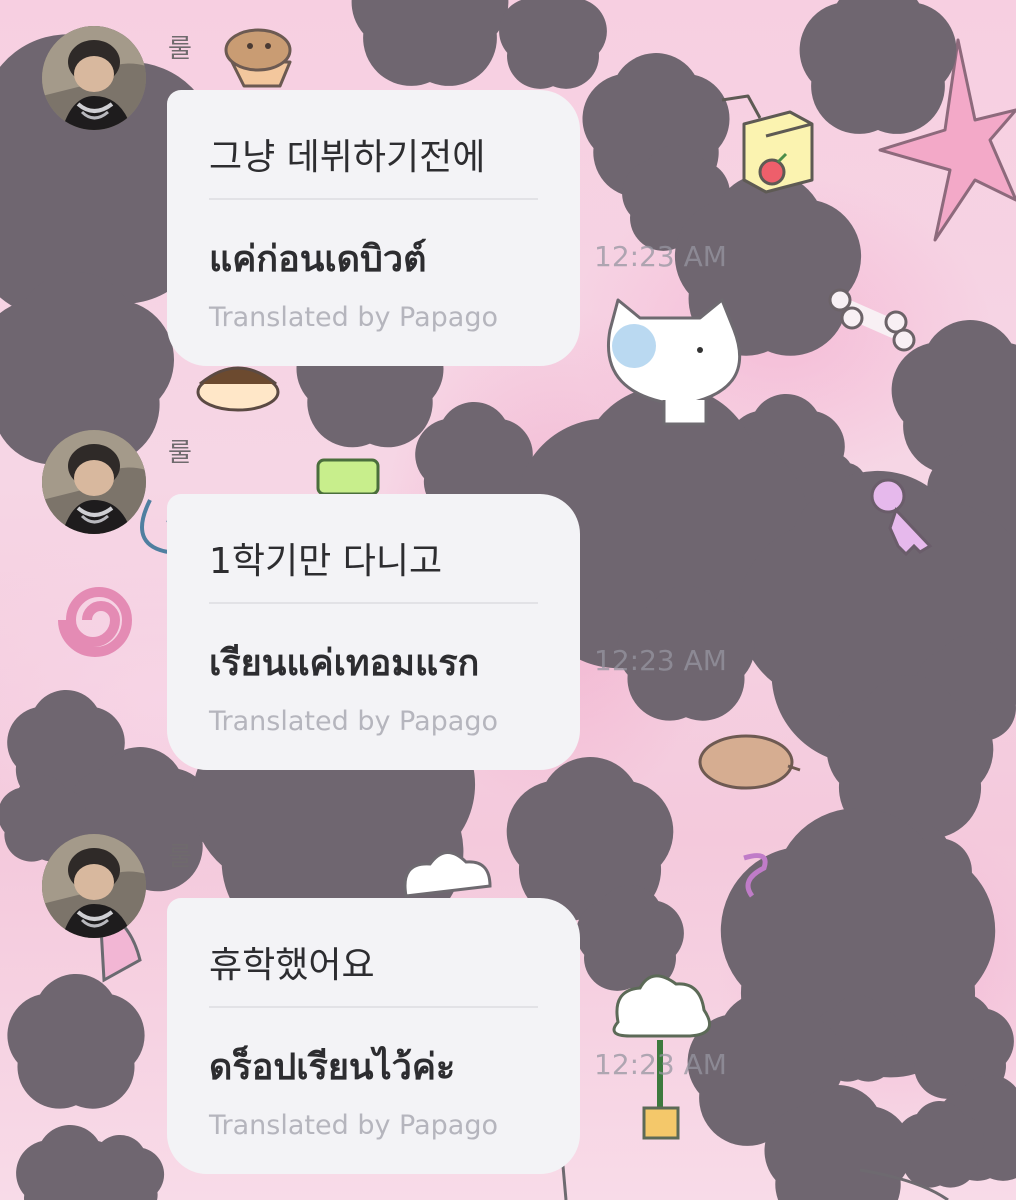  What do you see at coordinates (326, 561) in the screenshot?
I see `original-text: 1학기만 다니고` at bounding box center [326, 561].